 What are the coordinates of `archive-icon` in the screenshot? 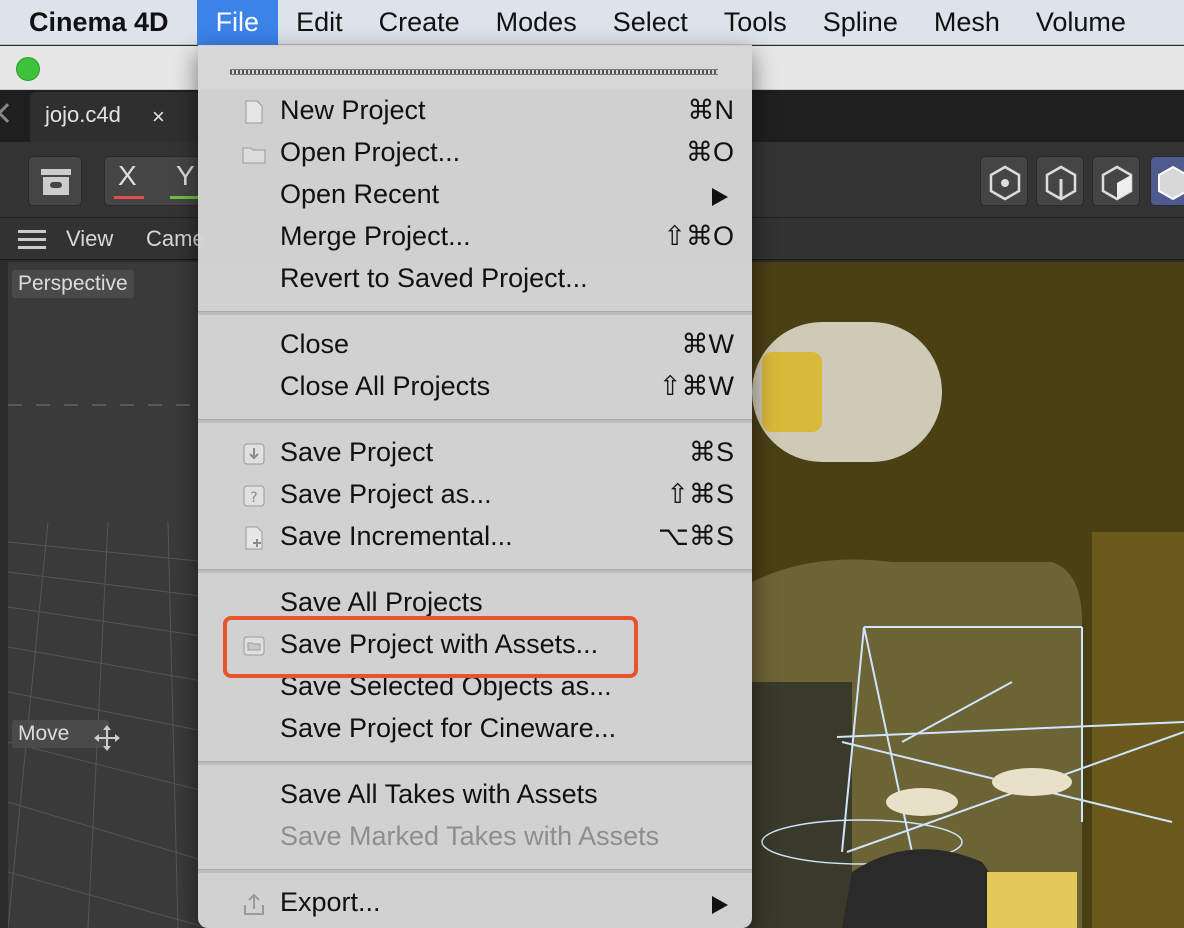 It's located at (56, 182).